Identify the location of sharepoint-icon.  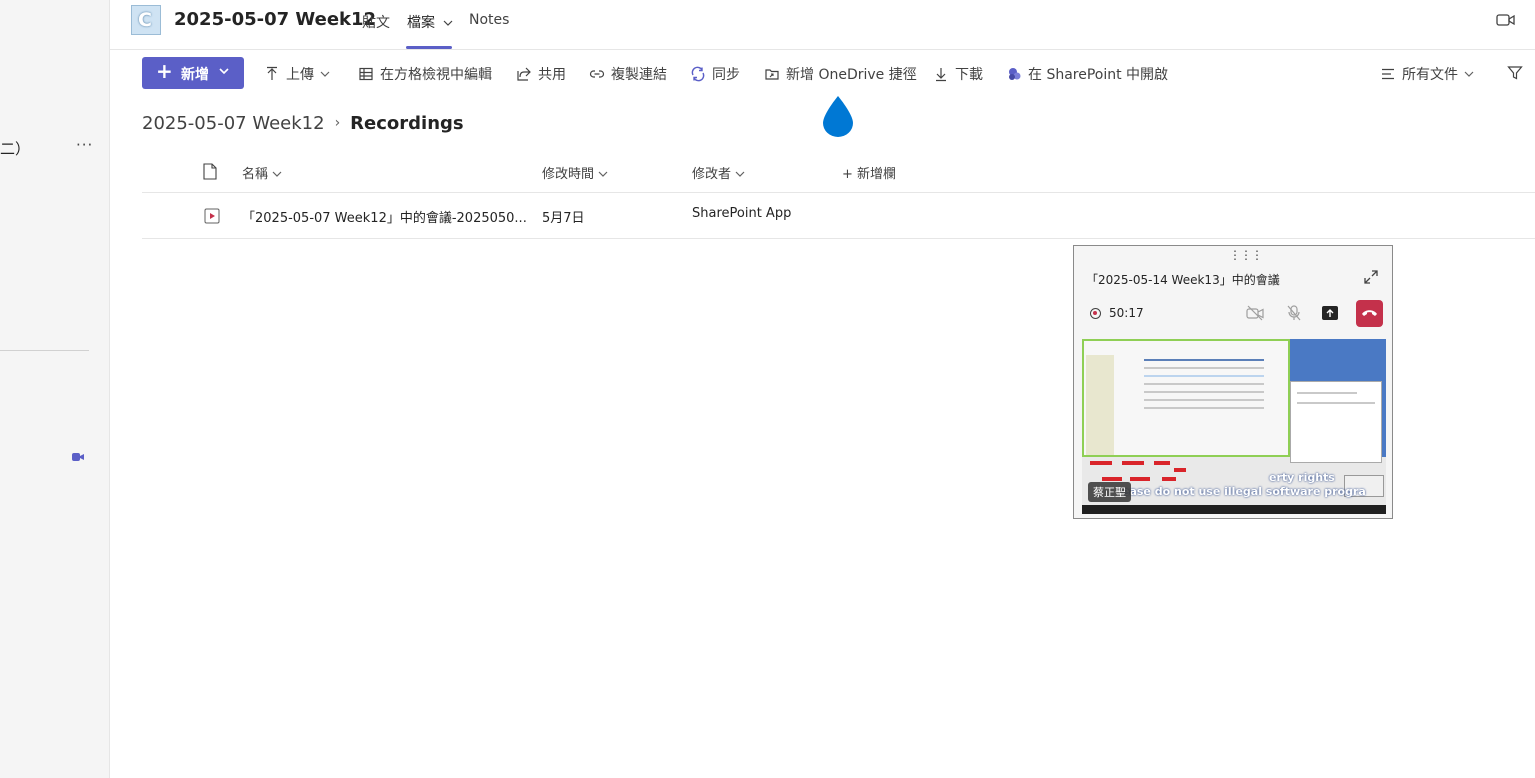
(1015, 74).